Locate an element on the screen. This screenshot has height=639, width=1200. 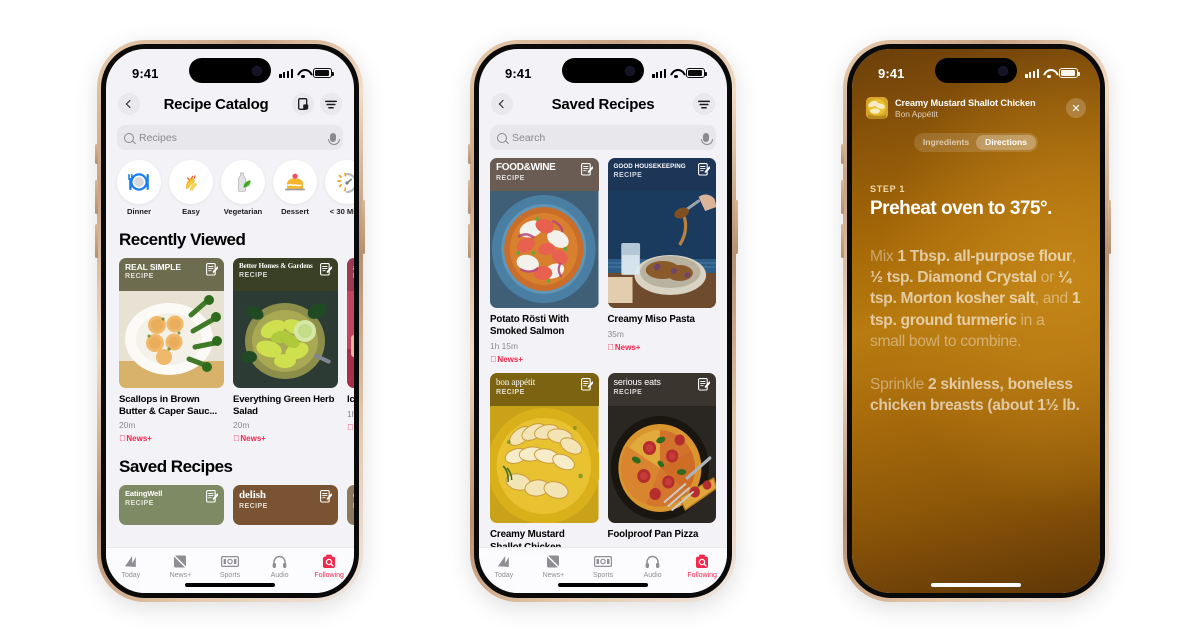
dynamic-island is located at coordinates (603, 70).